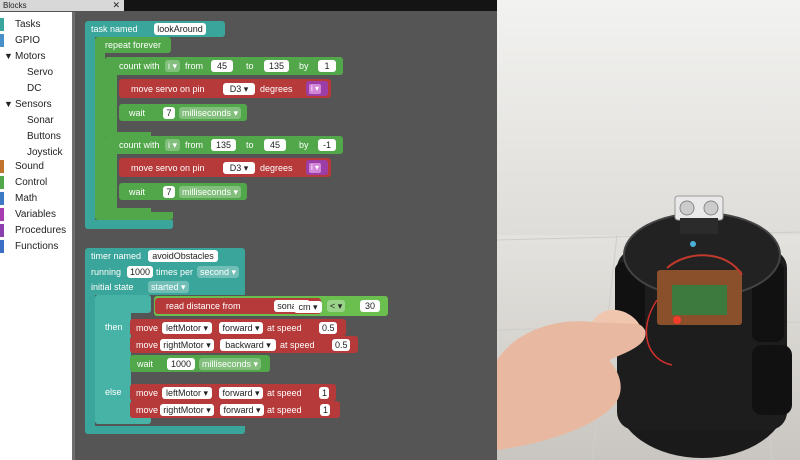  What do you see at coordinates (165, 430) in the screenshot?
I see `timer-block-footer` at bounding box center [165, 430].